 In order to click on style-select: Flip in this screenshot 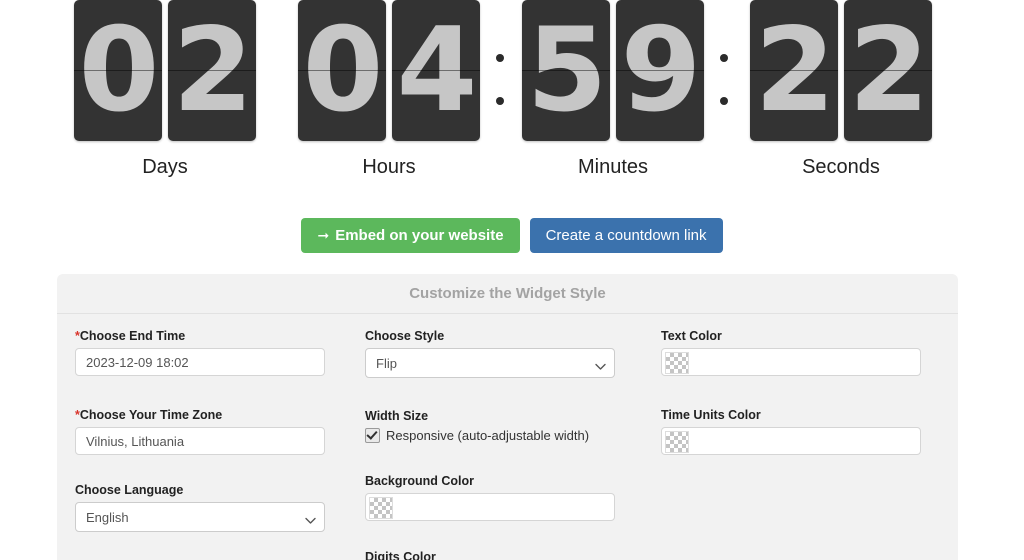, I will do `click(490, 363)`.